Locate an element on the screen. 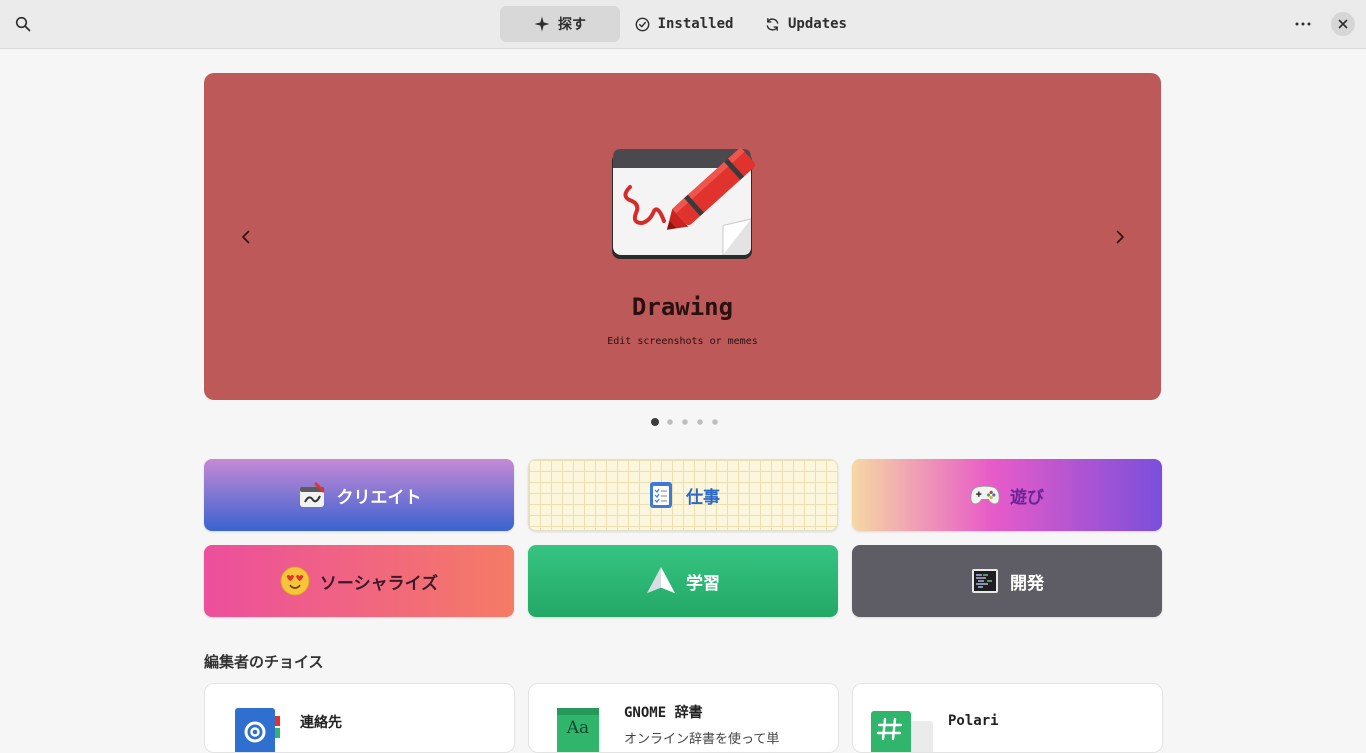 The image size is (1366, 753). sparkle-icon is located at coordinates (542, 24).